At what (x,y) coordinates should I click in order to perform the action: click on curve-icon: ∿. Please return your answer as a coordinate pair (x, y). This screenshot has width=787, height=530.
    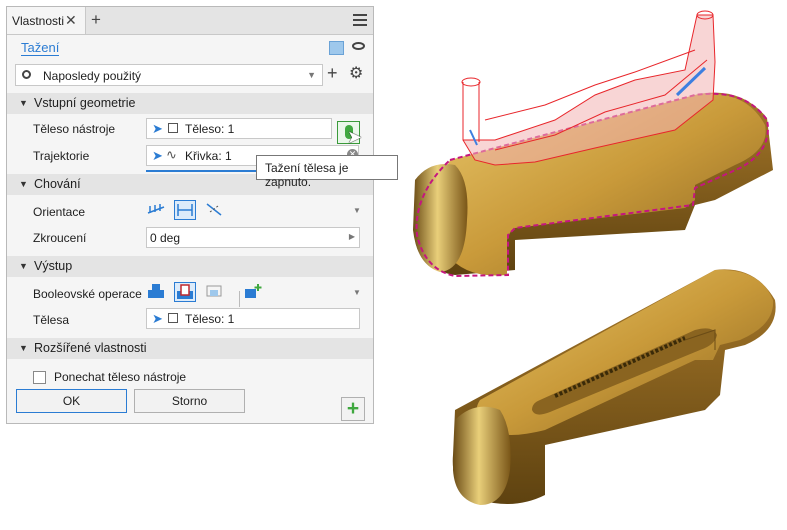
    Looking at the image, I should click on (171, 154).